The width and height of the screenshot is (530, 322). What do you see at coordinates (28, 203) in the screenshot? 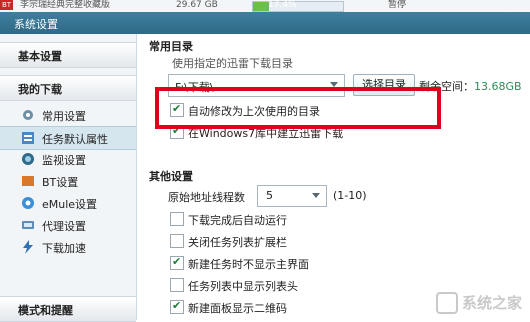
I see `emule-icon` at bounding box center [28, 203].